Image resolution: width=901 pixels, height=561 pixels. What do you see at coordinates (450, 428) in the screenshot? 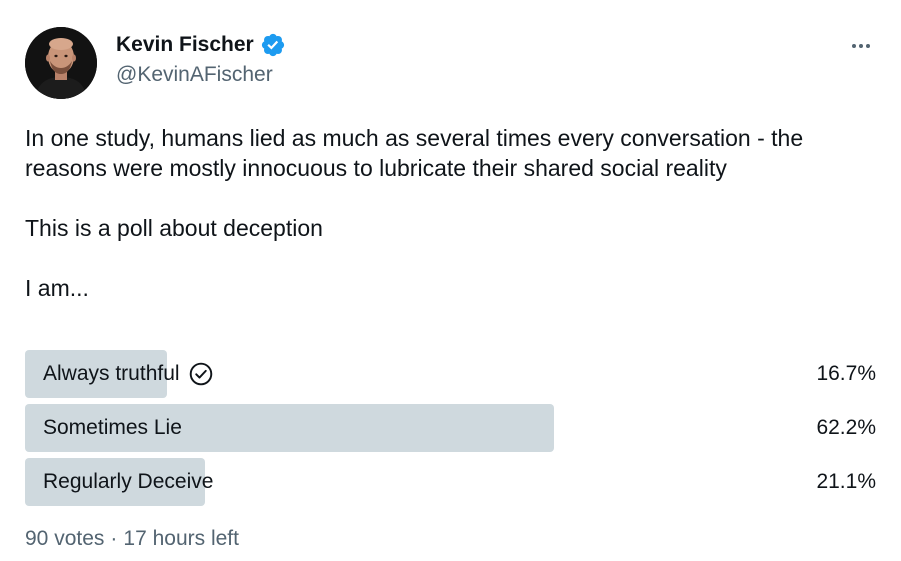
I see `poll-option: Sometimes Lie 62.2%` at bounding box center [450, 428].